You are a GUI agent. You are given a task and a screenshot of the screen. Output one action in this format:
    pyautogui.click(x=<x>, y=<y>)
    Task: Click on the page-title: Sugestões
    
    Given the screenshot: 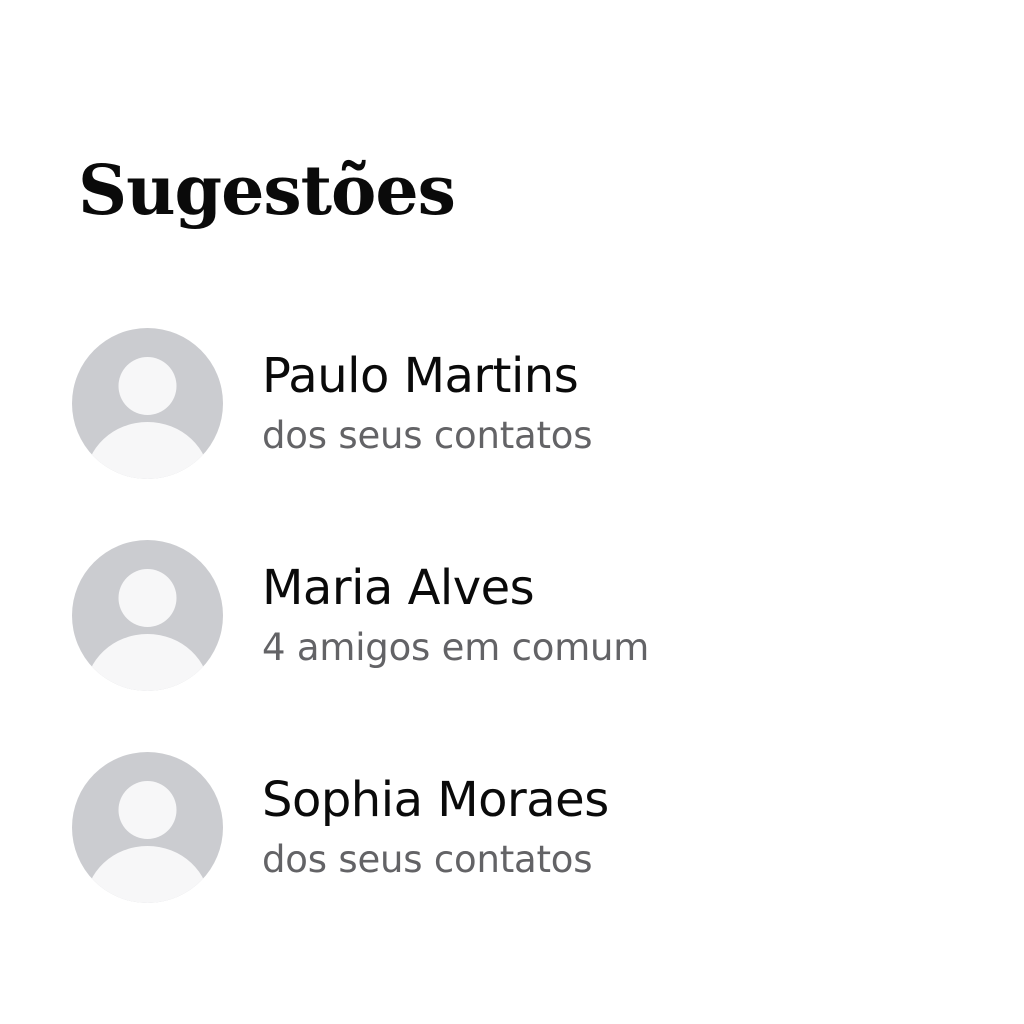 What is the action you would take?
    pyautogui.click(x=267, y=191)
    